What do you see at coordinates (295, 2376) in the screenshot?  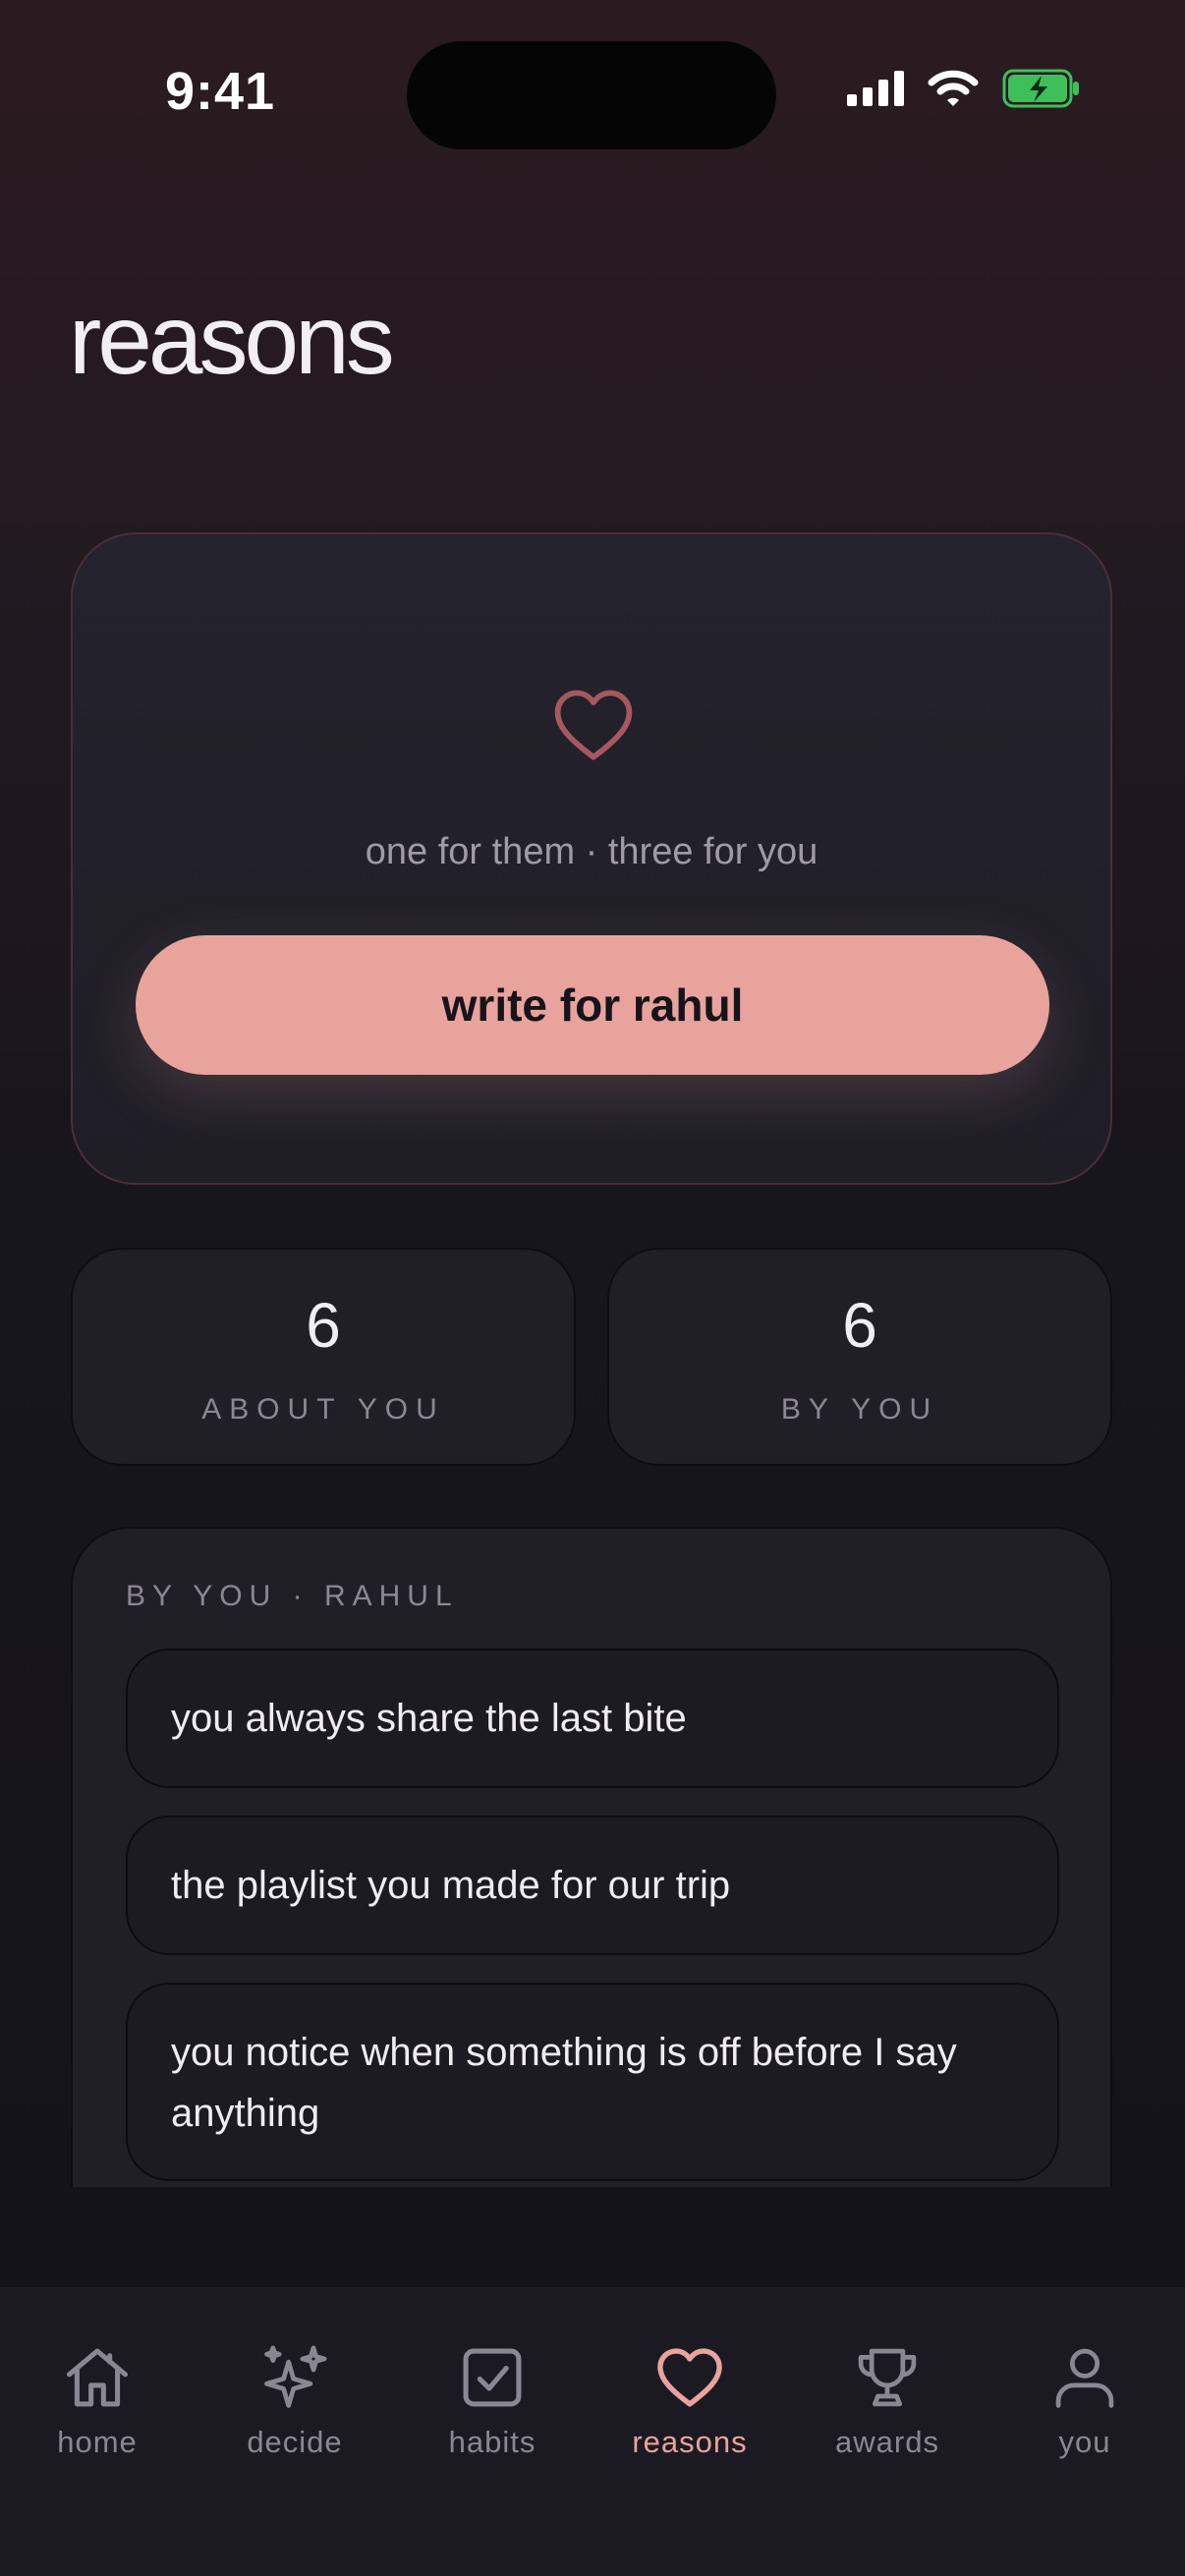 I see `sparkles-icon` at bounding box center [295, 2376].